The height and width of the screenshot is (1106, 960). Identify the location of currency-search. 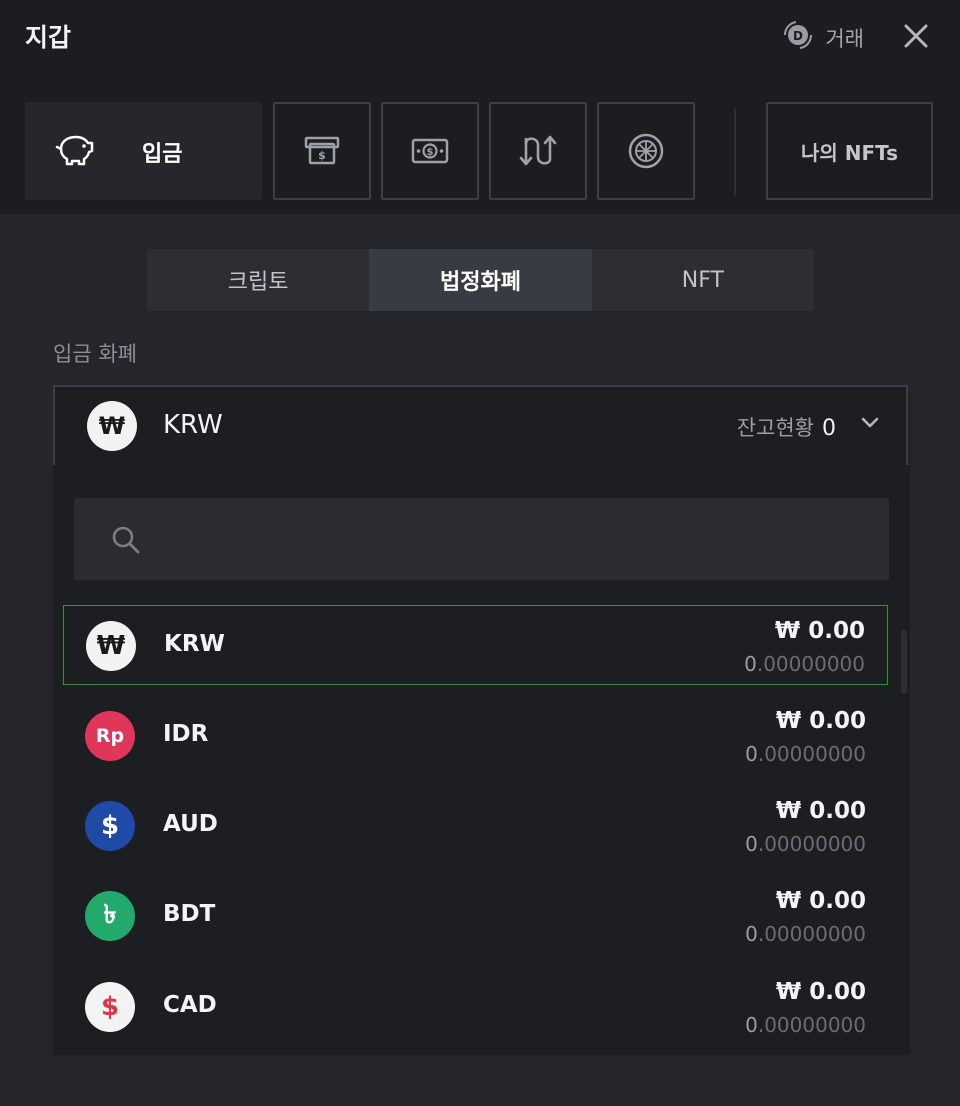
(481, 539).